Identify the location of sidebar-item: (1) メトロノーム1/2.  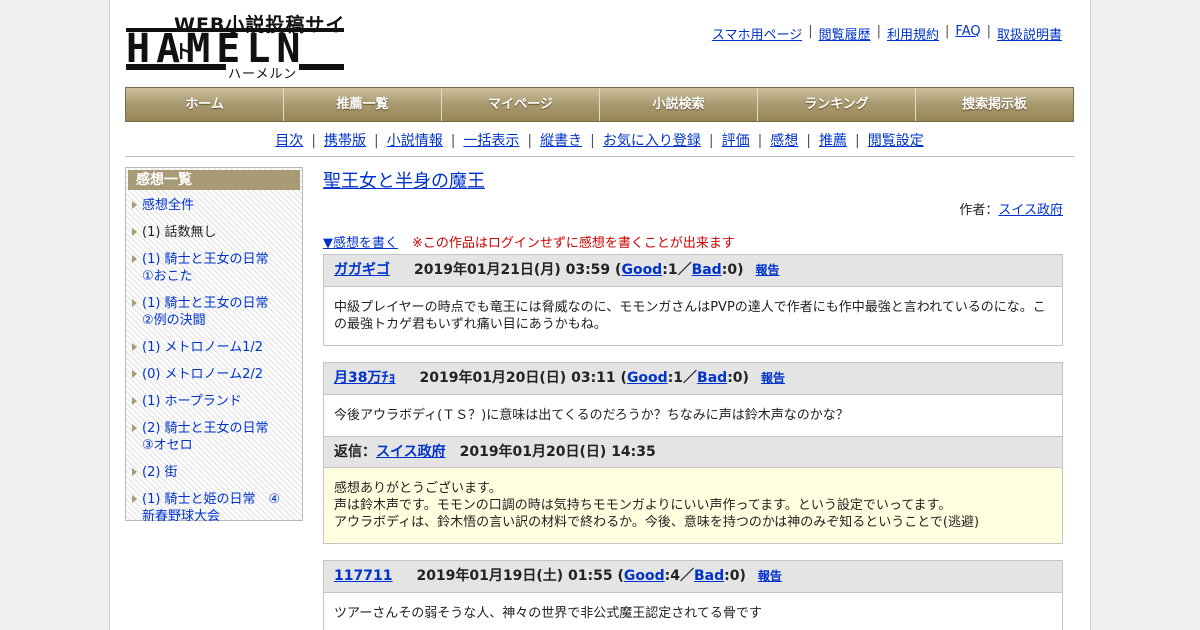
(214, 347).